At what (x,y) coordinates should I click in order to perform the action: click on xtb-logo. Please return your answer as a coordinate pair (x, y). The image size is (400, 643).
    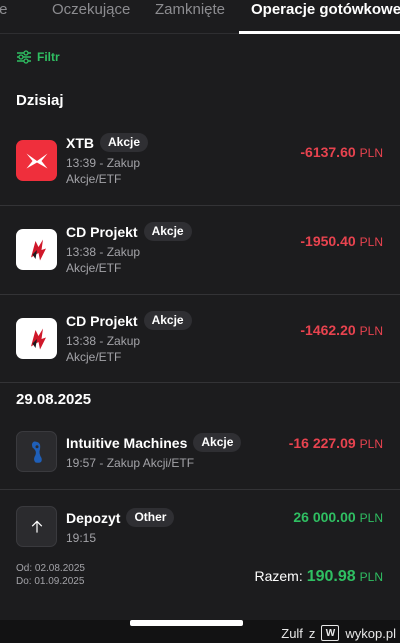
    Looking at the image, I should click on (36, 160).